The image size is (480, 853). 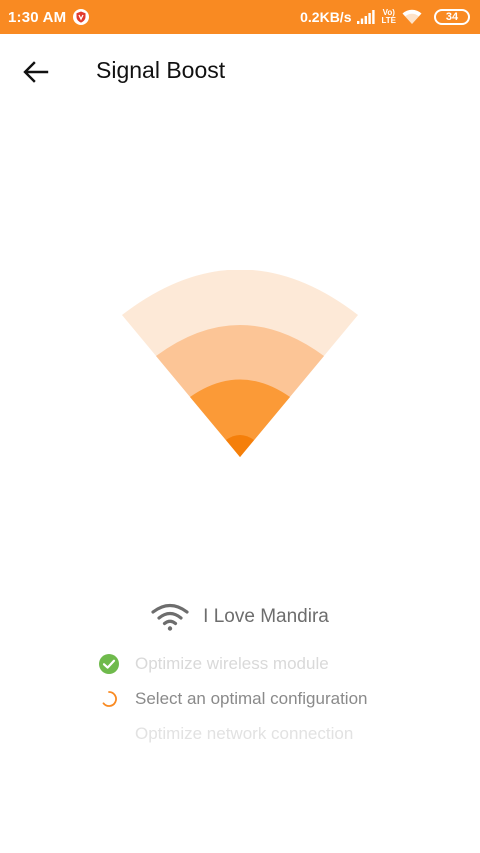 I want to click on step-label: Optimize wireless module, so click(x=232, y=663).